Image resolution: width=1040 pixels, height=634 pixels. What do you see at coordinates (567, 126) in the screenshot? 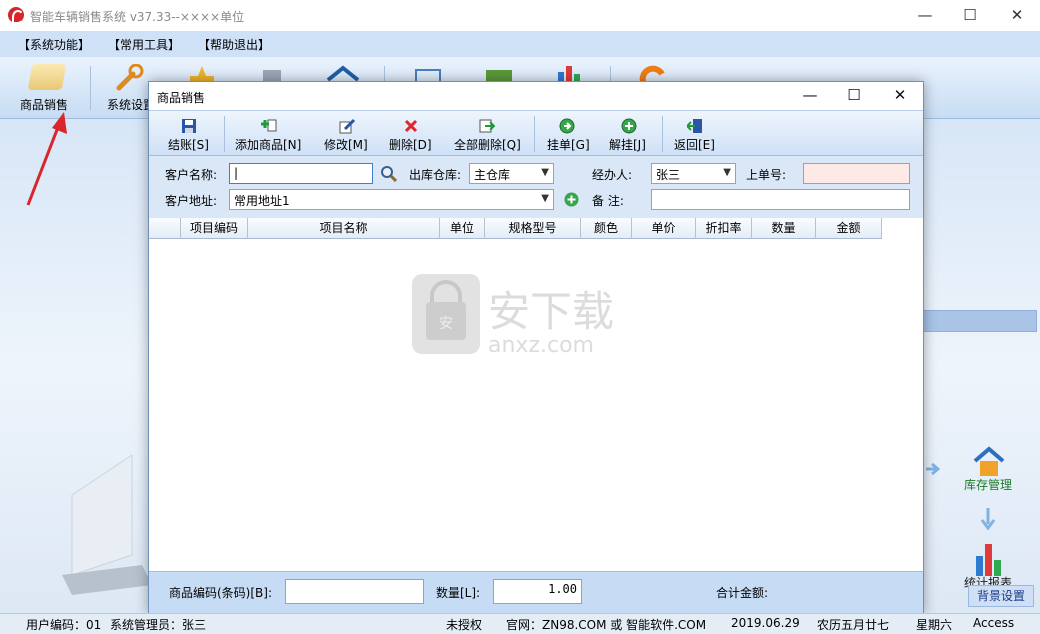
I see `hold-icon` at bounding box center [567, 126].